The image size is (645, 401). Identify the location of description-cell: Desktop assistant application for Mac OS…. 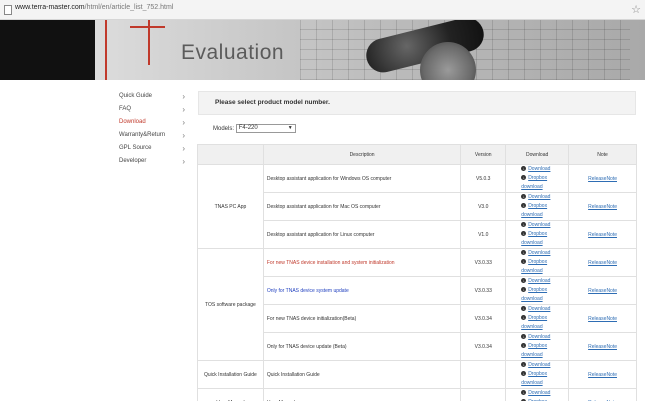
(362, 206).